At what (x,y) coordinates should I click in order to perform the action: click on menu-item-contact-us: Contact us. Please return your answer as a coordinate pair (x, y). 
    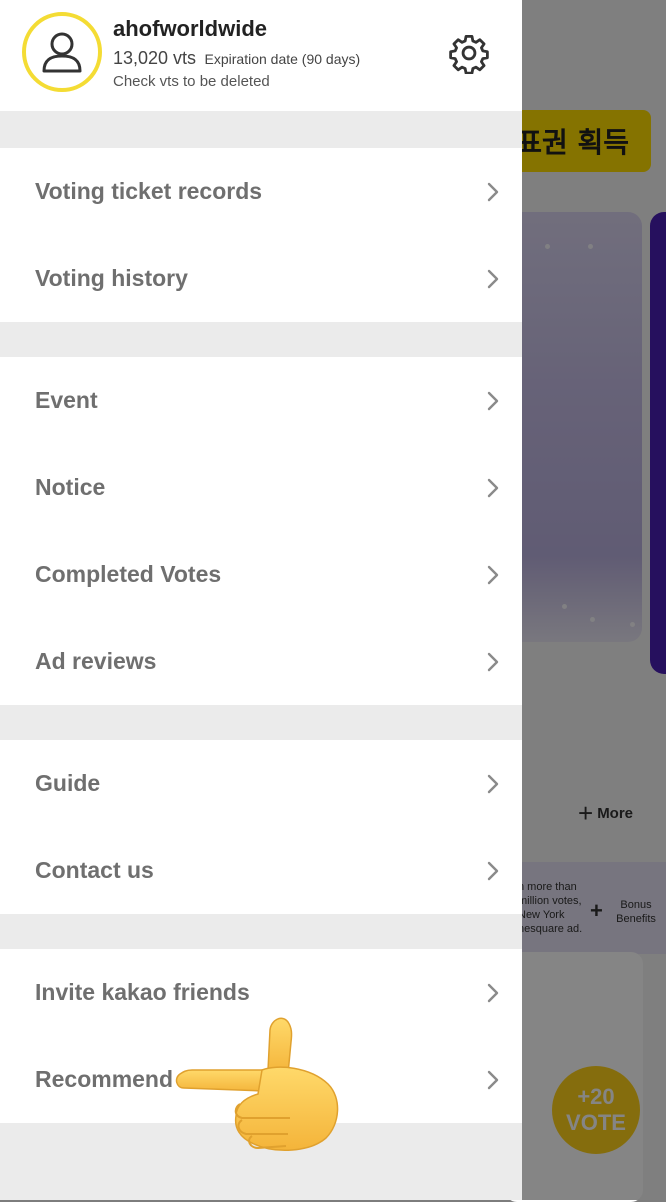
    Looking at the image, I should click on (261, 870).